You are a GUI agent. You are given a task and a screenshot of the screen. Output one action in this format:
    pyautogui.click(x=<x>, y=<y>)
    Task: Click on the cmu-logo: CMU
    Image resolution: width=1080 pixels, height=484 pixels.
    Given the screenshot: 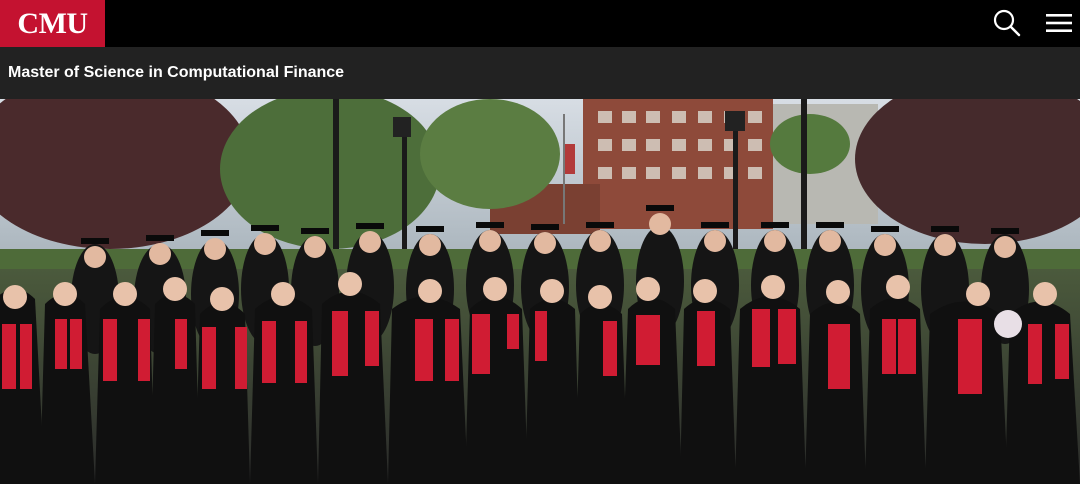 What is the action you would take?
    pyautogui.click(x=52, y=23)
    